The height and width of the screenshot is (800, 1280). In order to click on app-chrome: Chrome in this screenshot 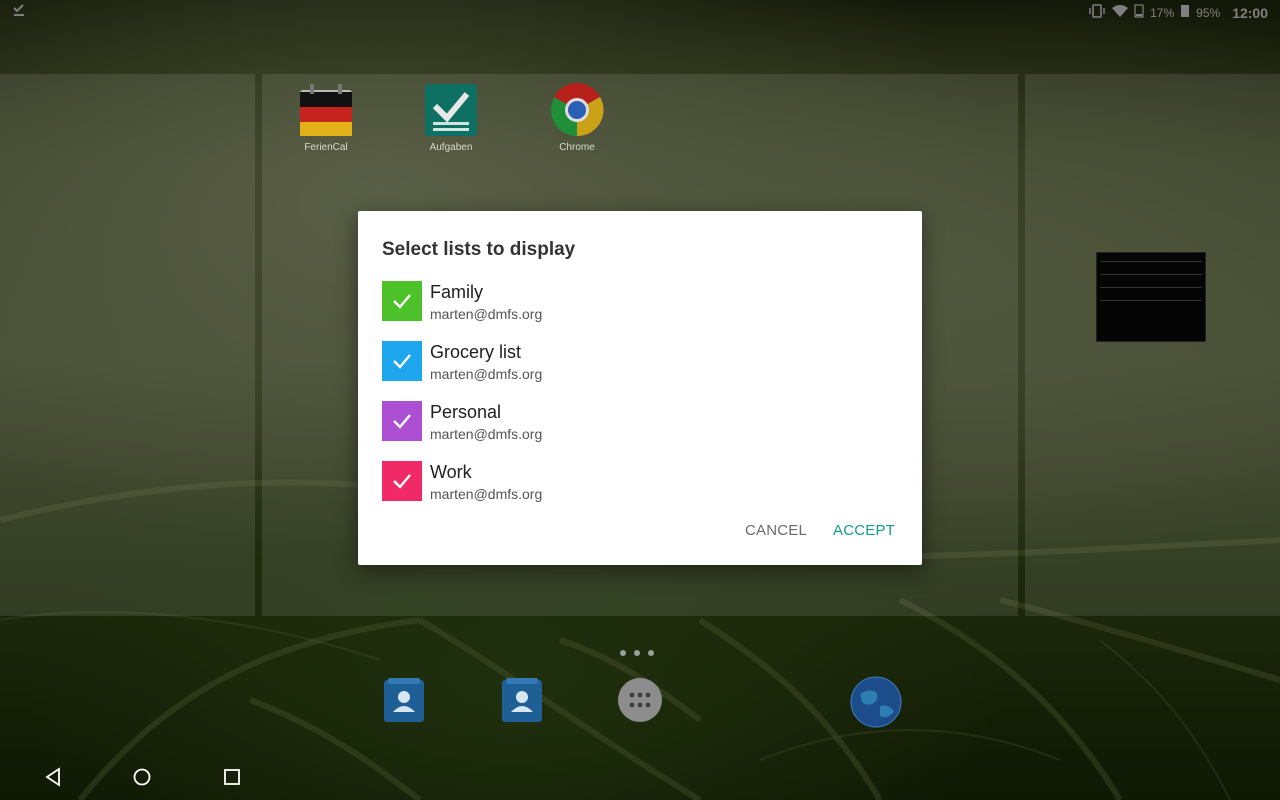, I will do `click(577, 117)`.